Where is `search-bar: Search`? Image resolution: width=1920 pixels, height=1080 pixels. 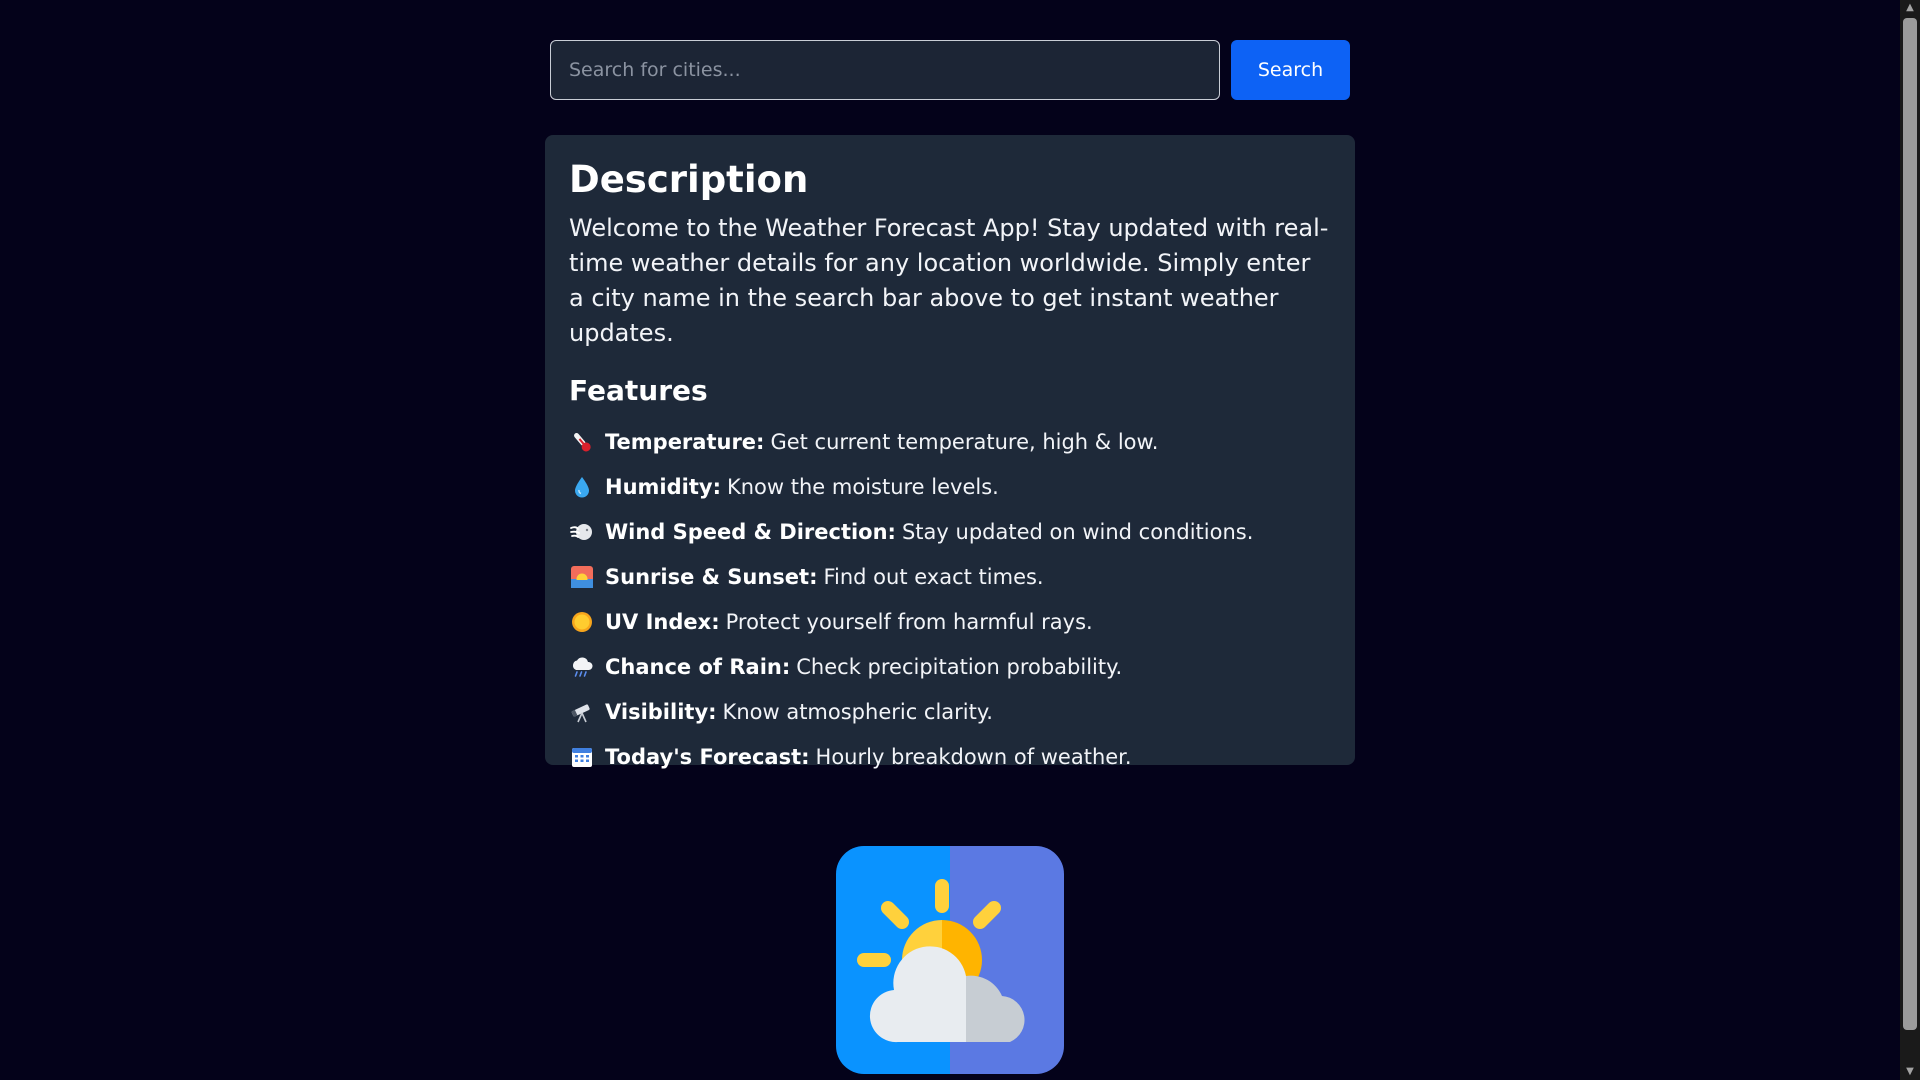 search-bar: Search is located at coordinates (950, 70).